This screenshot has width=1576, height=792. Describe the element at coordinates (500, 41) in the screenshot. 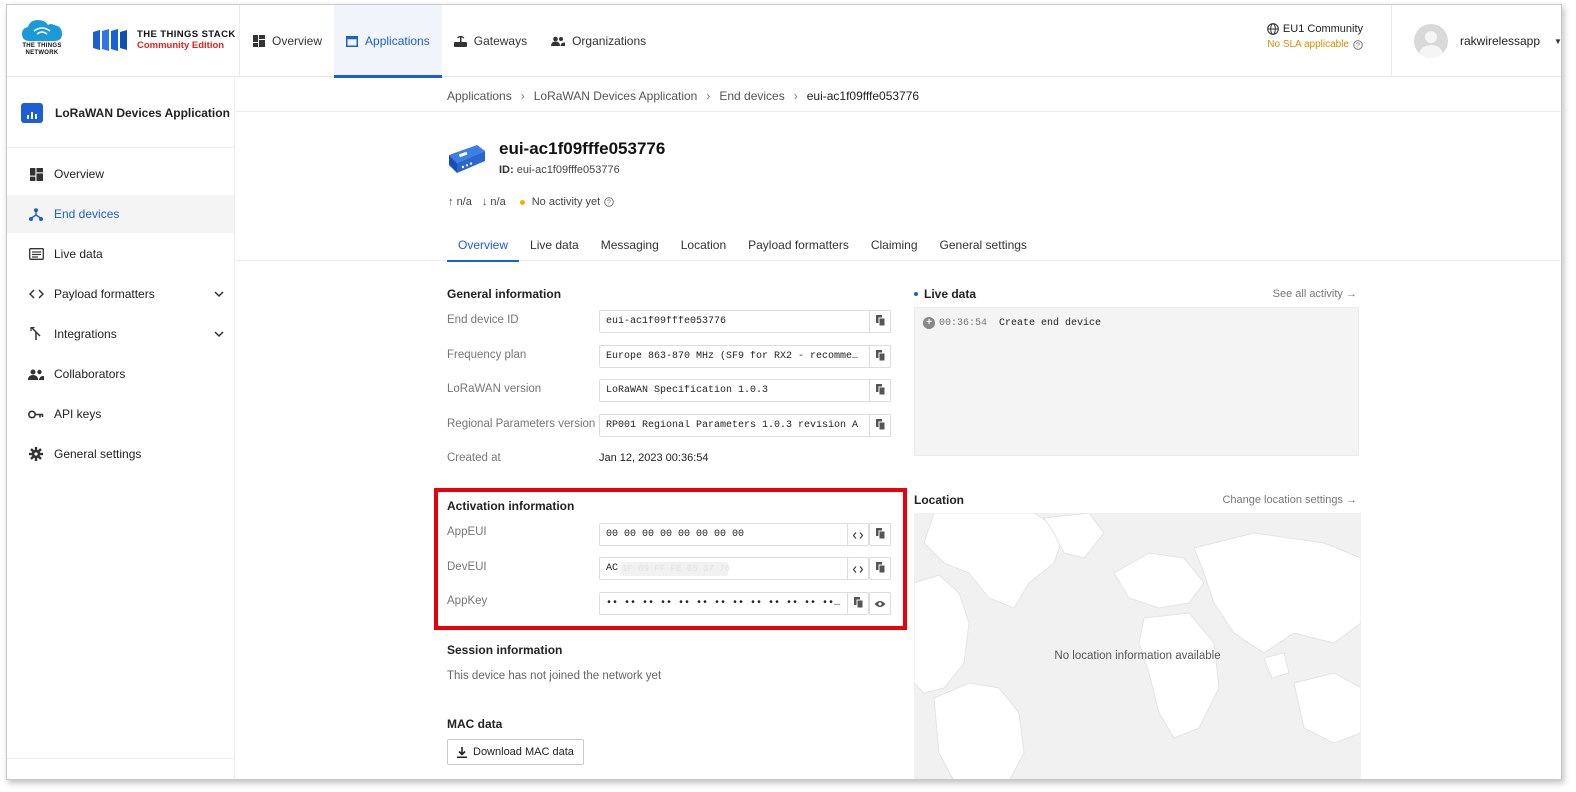

I see `nav-gateways-label: Gateways` at that location.